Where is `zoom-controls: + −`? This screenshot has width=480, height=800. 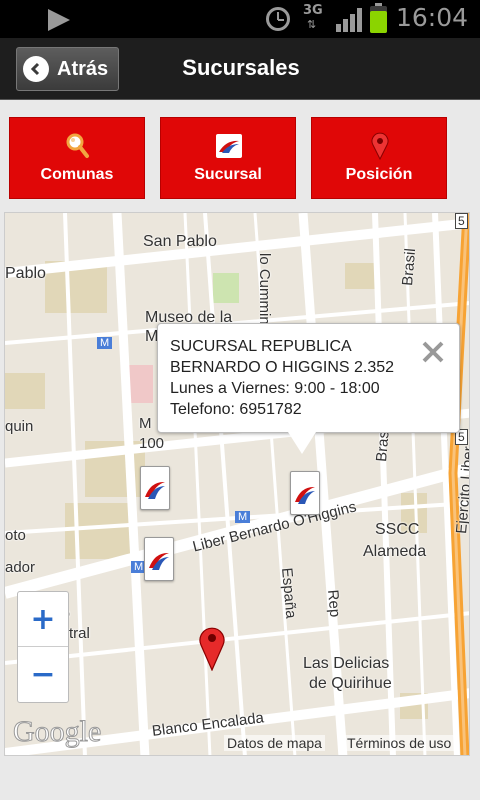 zoom-controls: + − is located at coordinates (43, 647).